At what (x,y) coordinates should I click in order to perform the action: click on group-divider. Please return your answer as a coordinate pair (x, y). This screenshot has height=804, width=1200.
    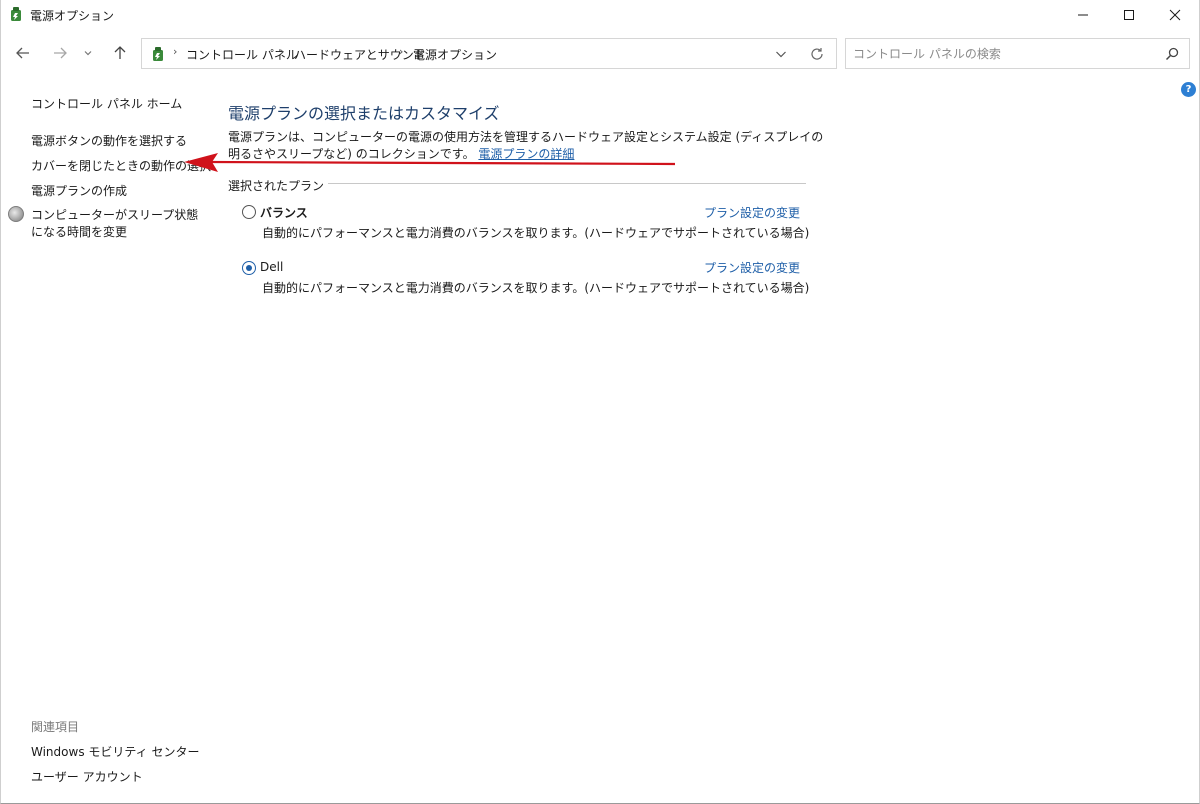
    Looking at the image, I should click on (560, 183).